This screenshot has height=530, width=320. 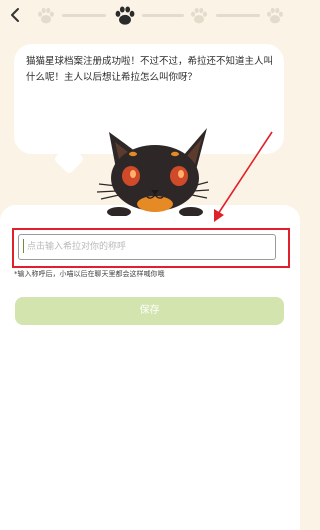 I want to click on nickname-input, so click(x=147, y=247).